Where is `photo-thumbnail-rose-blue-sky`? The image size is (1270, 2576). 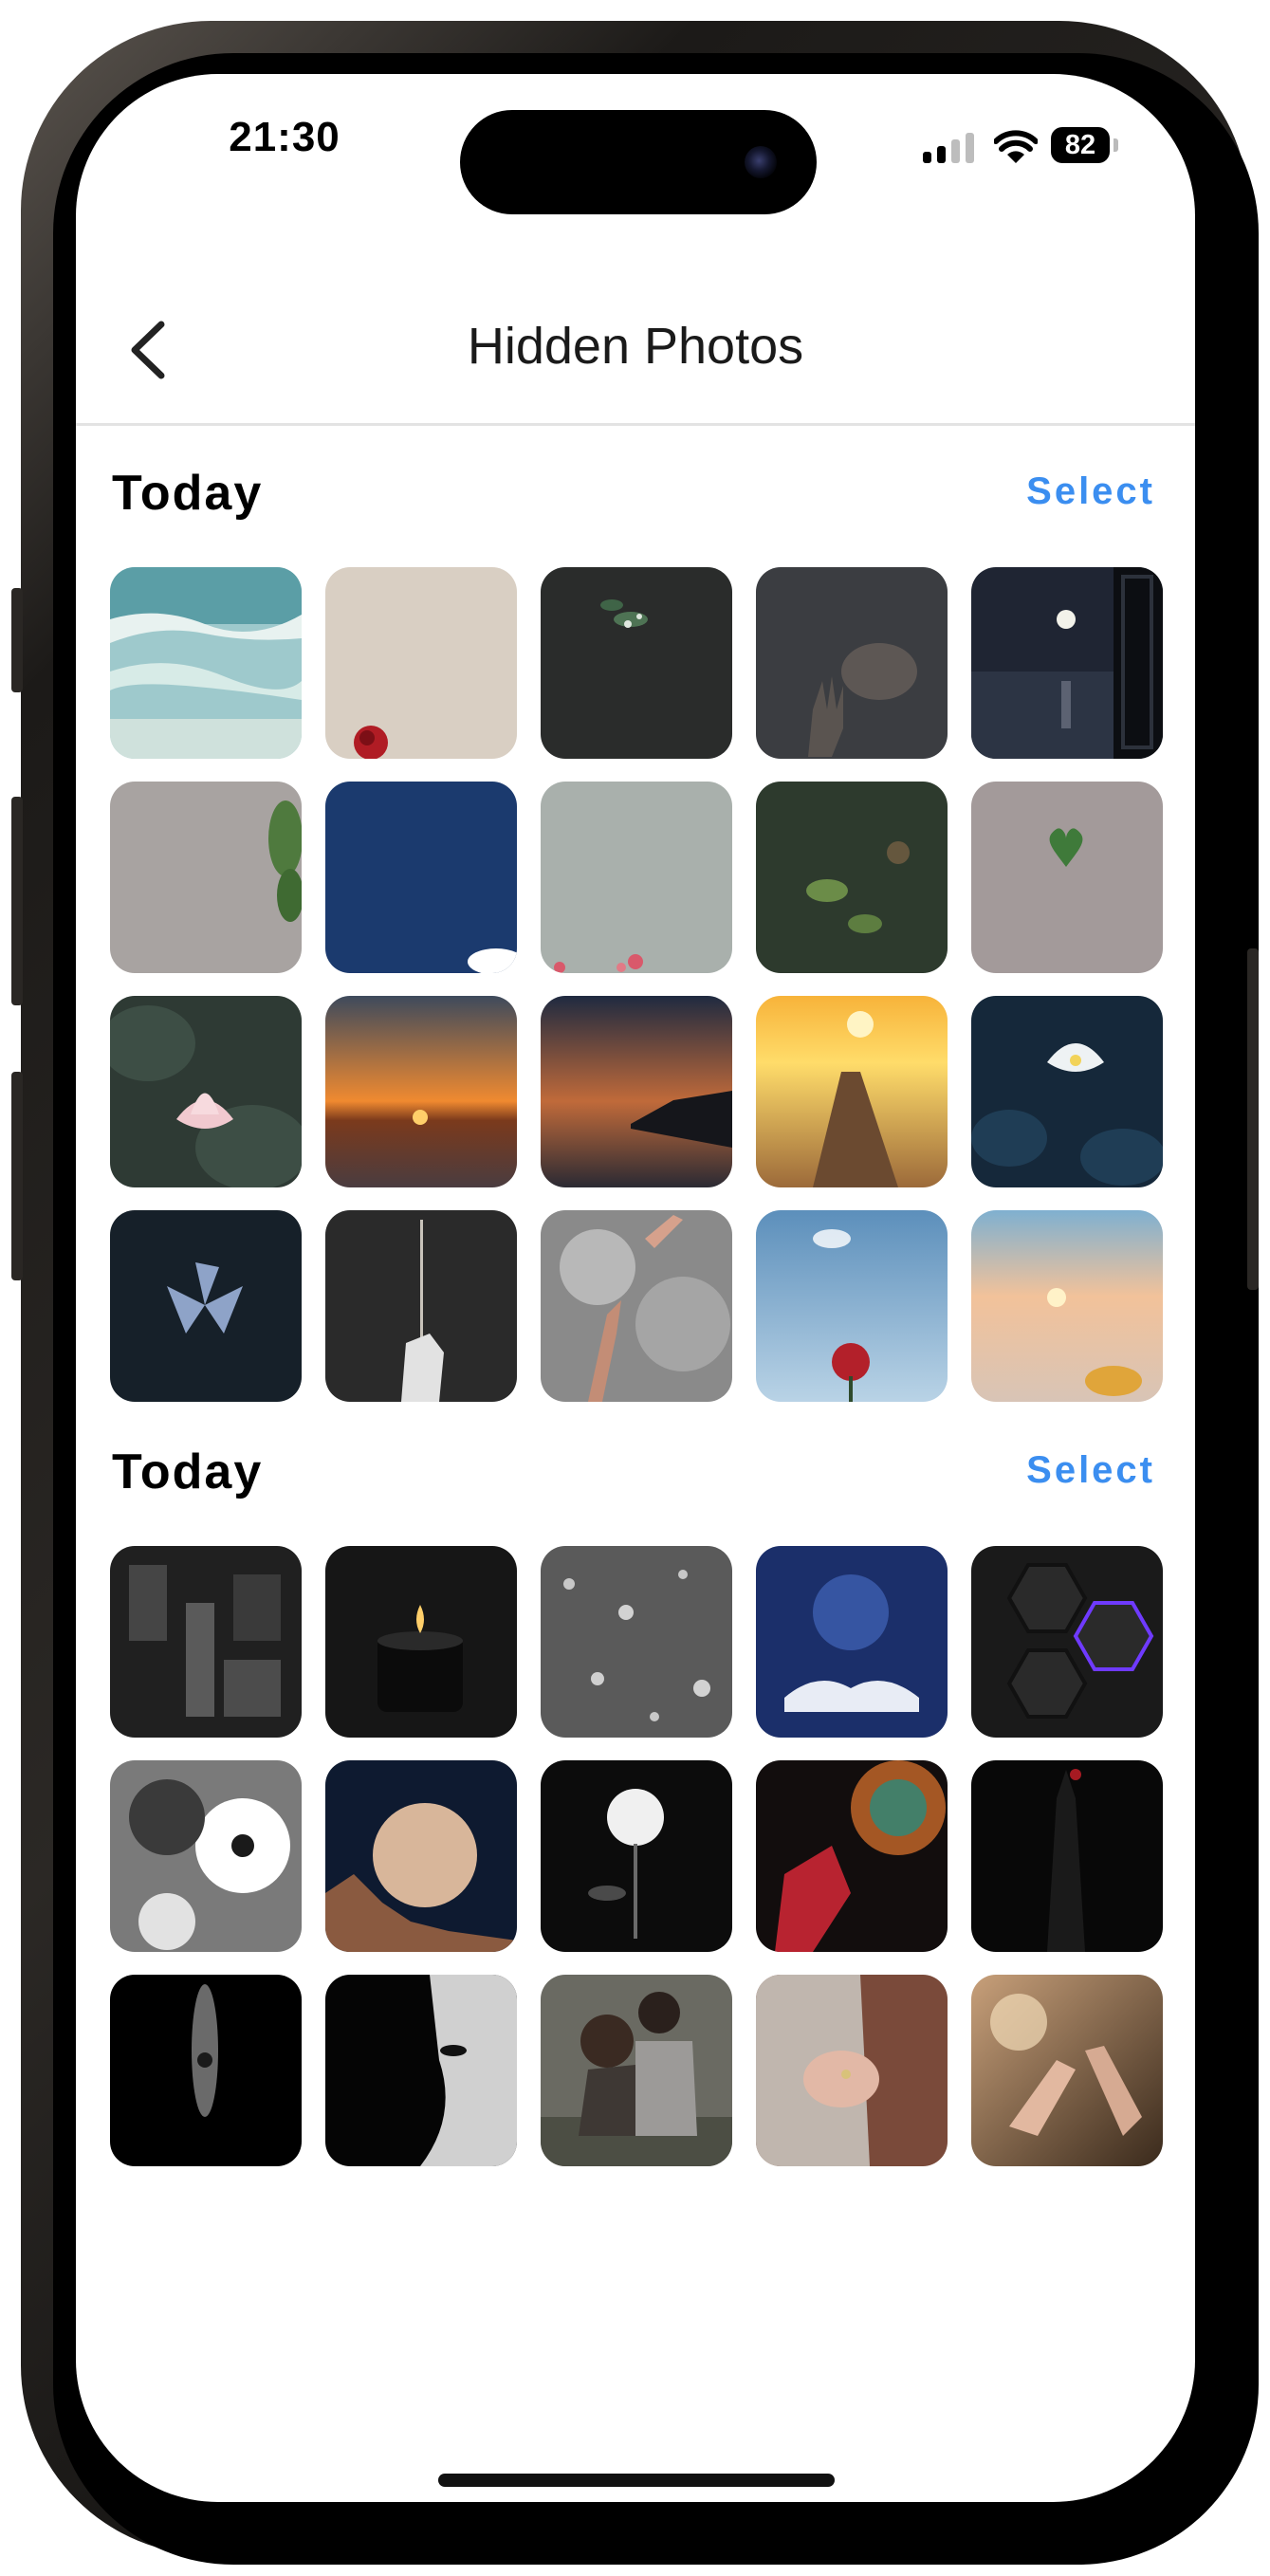
photo-thumbnail-rose-blue-sky is located at coordinates (852, 1306).